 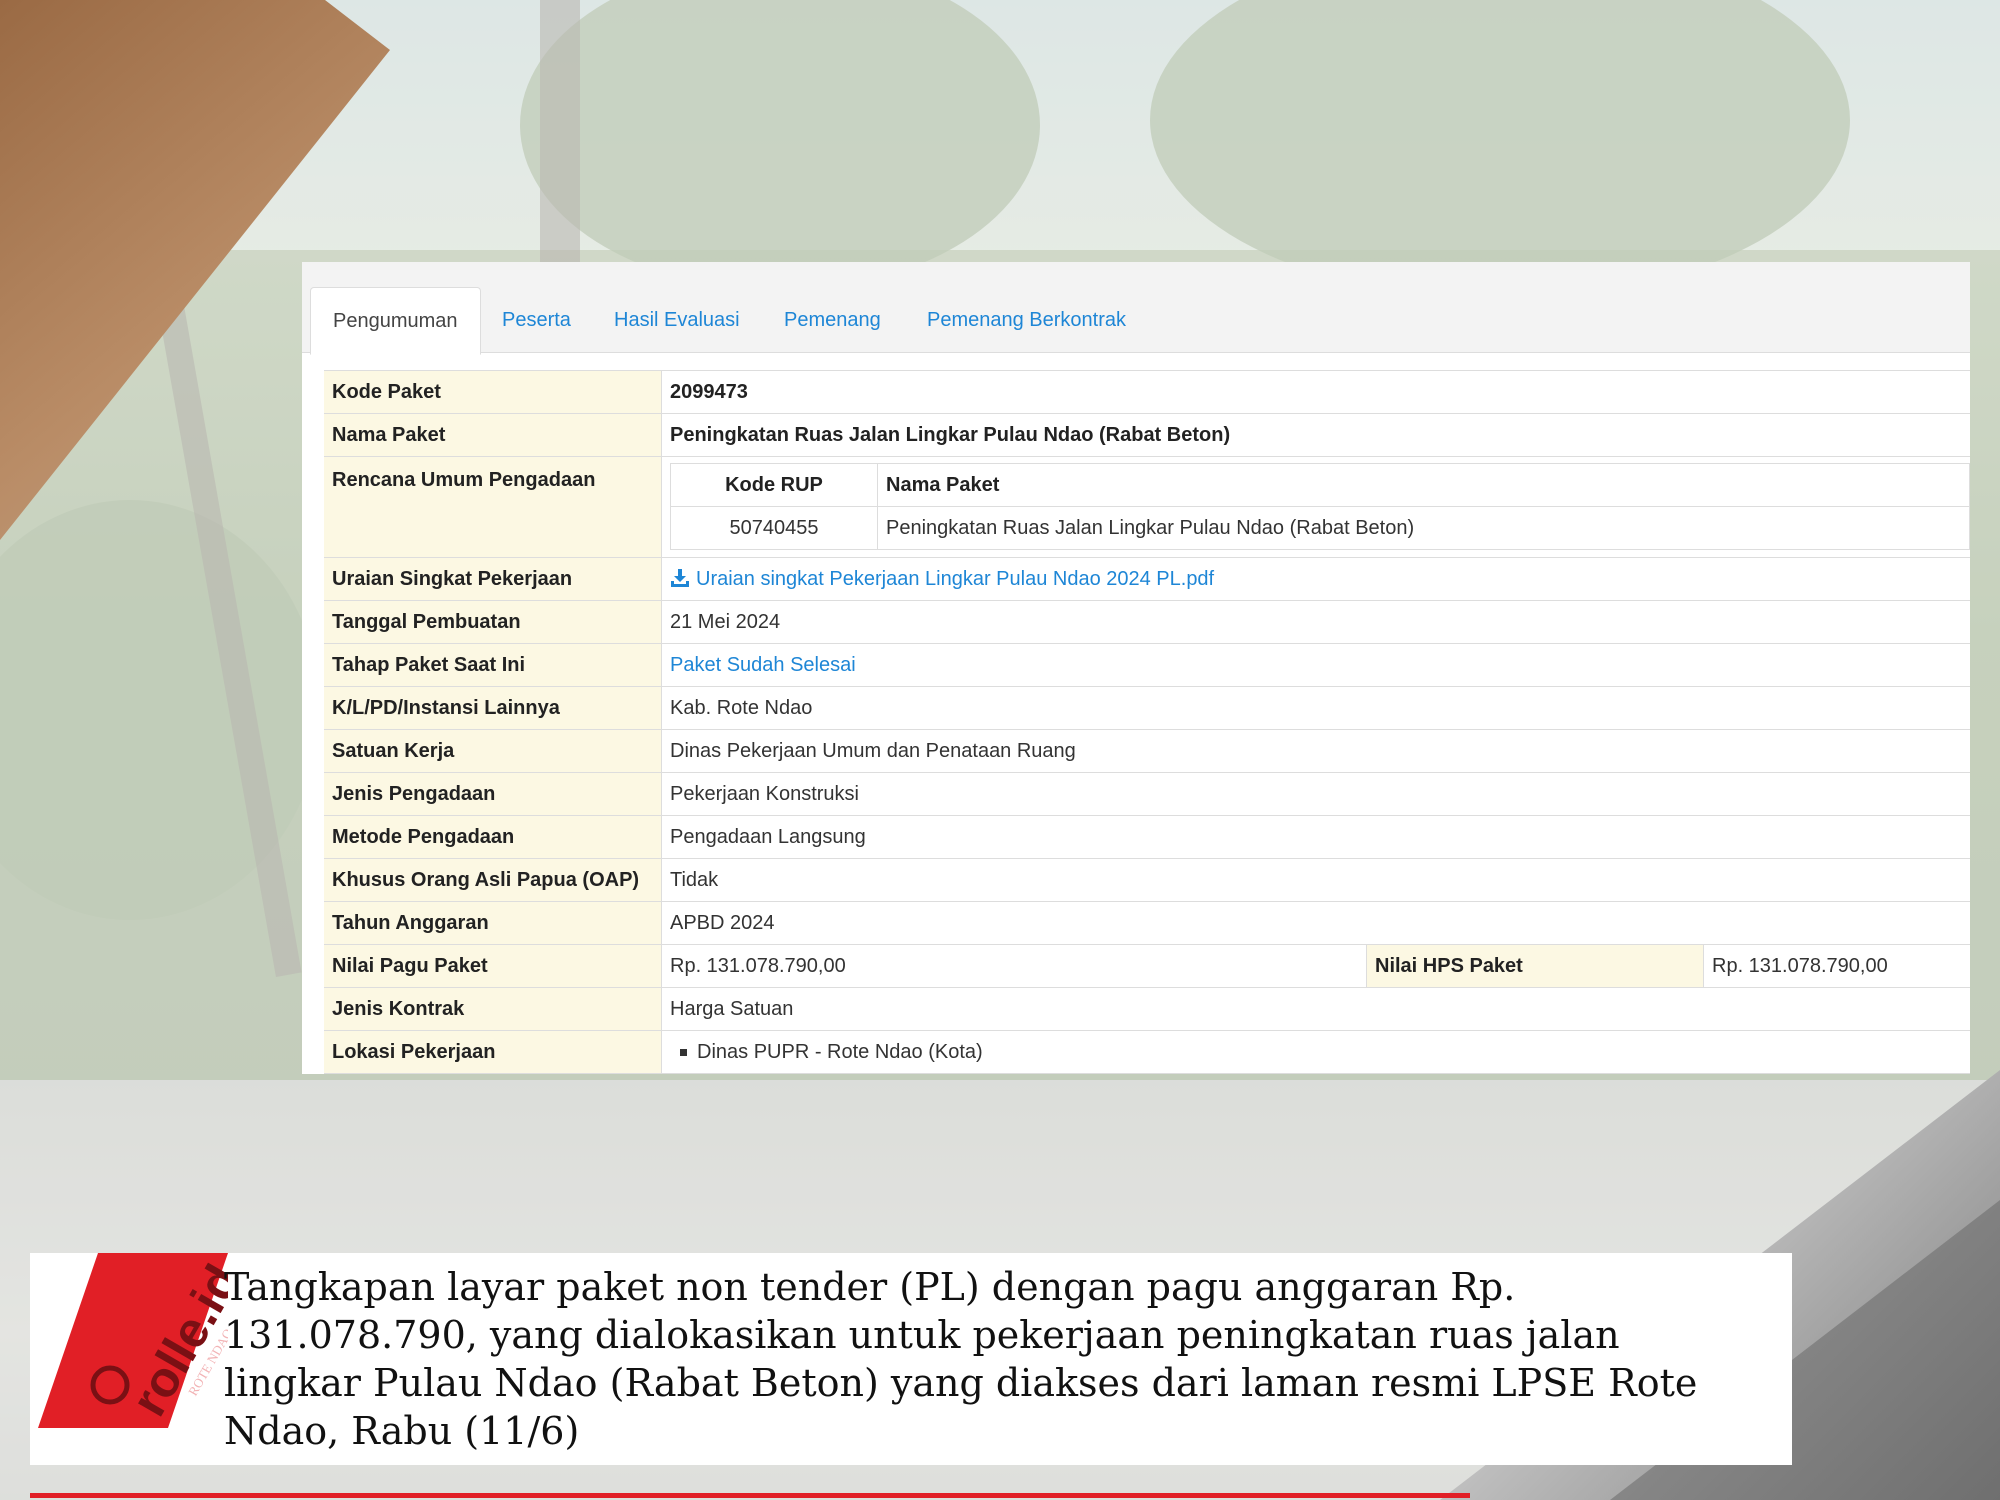 What do you see at coordinates (493, 1052) in the screenshot?
I see `row-label: Lokasi Pekerjaan` at bounding box center [493, 1052].